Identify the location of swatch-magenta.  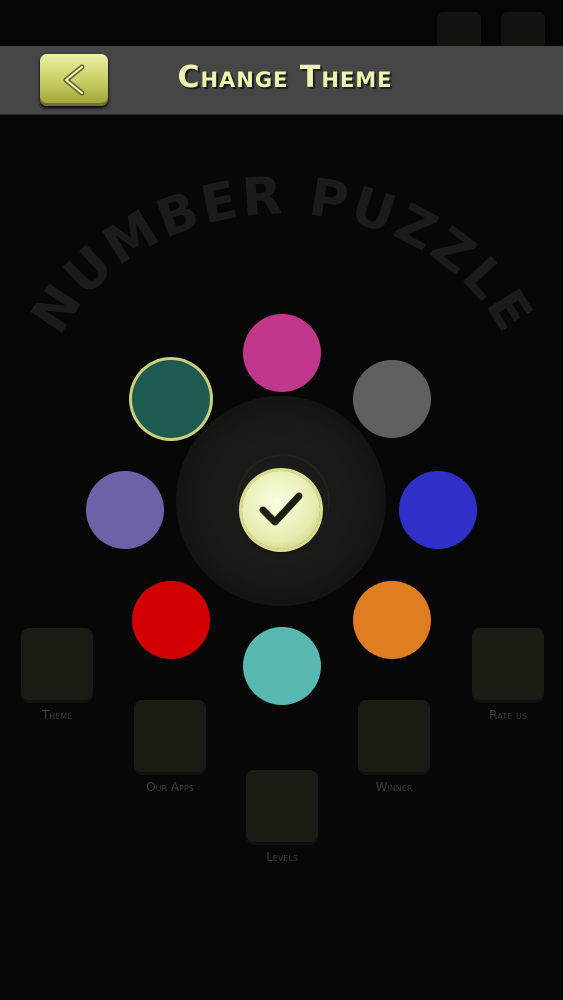
(282, 353).